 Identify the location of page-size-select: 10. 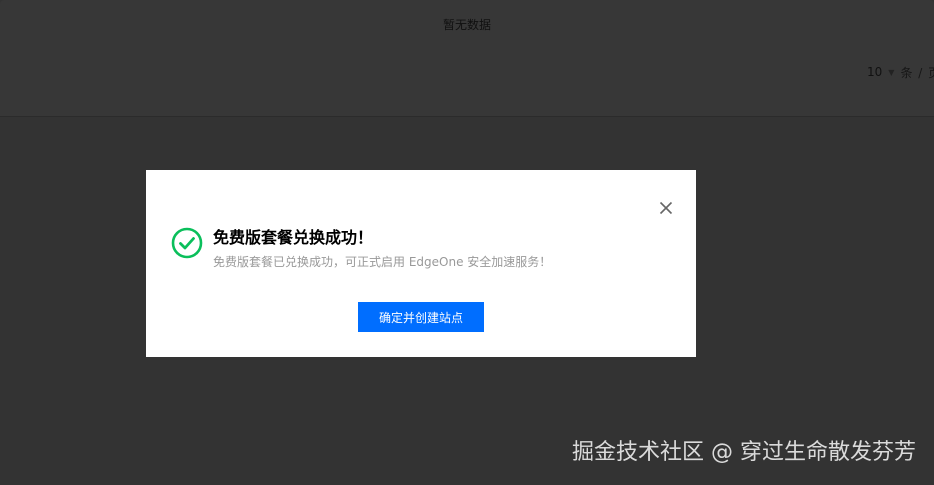
(874, 72).